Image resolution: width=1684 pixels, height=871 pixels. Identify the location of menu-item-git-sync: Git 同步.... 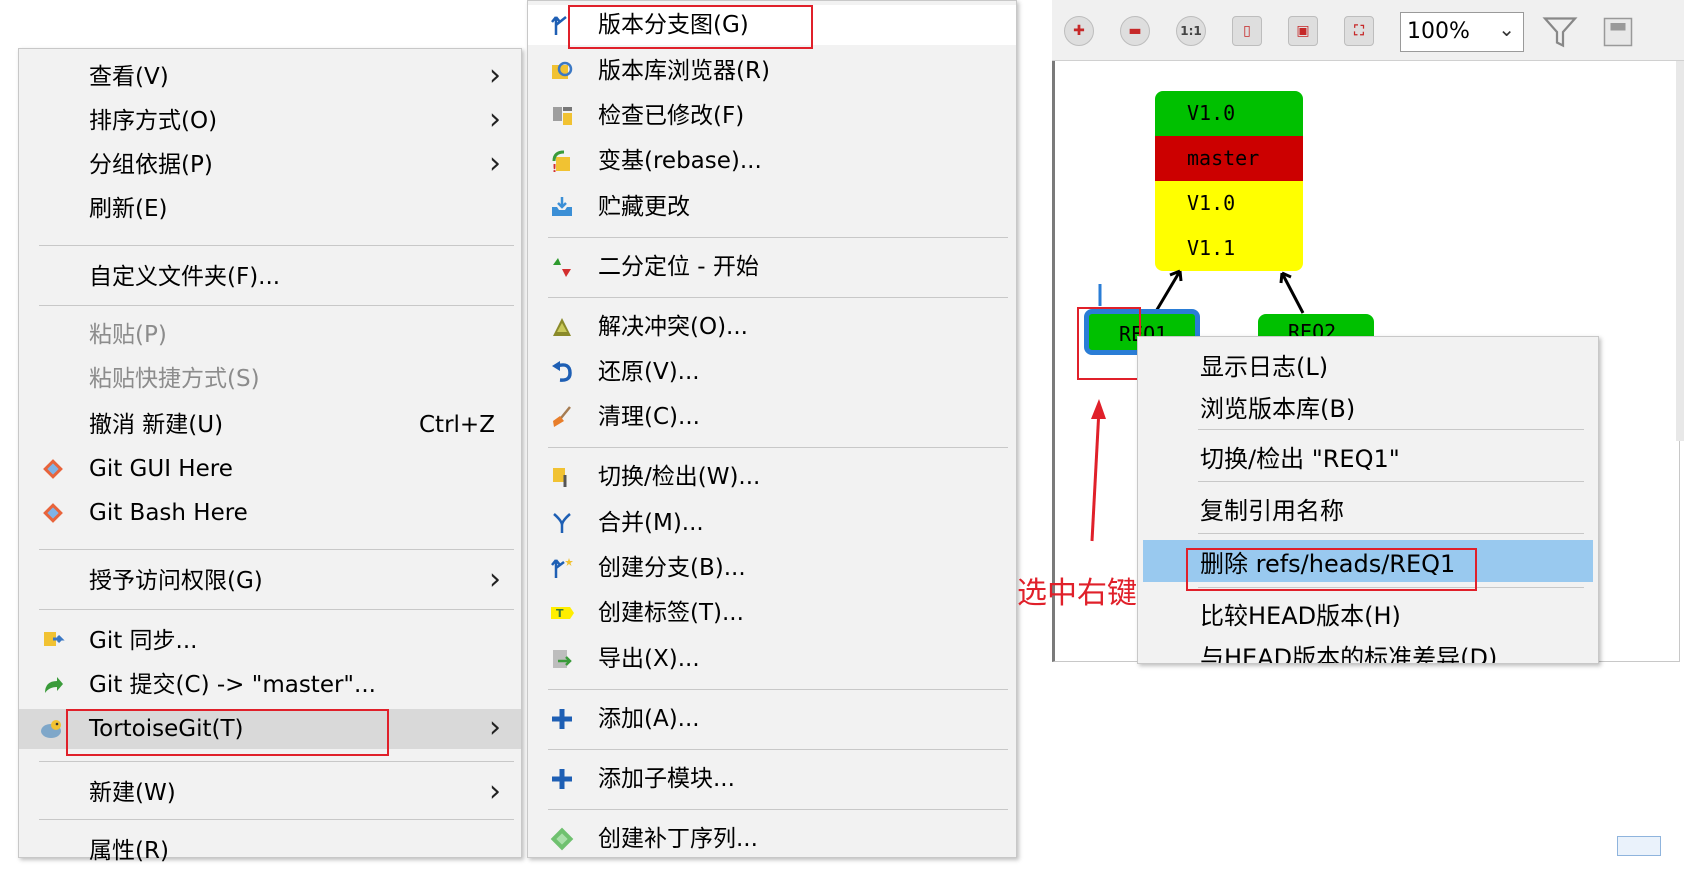
(270, 641).